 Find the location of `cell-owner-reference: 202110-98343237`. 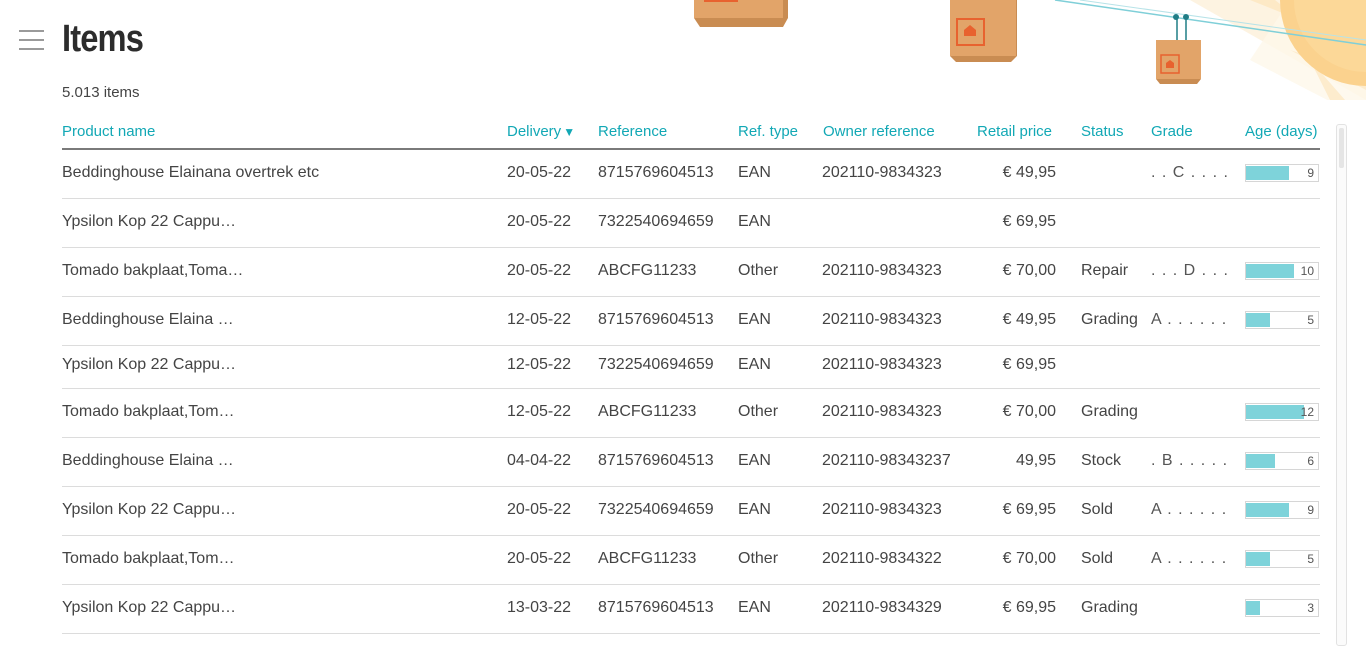

cell-owner-reference: 202110-98343237 is located at coordinates (886, 460).